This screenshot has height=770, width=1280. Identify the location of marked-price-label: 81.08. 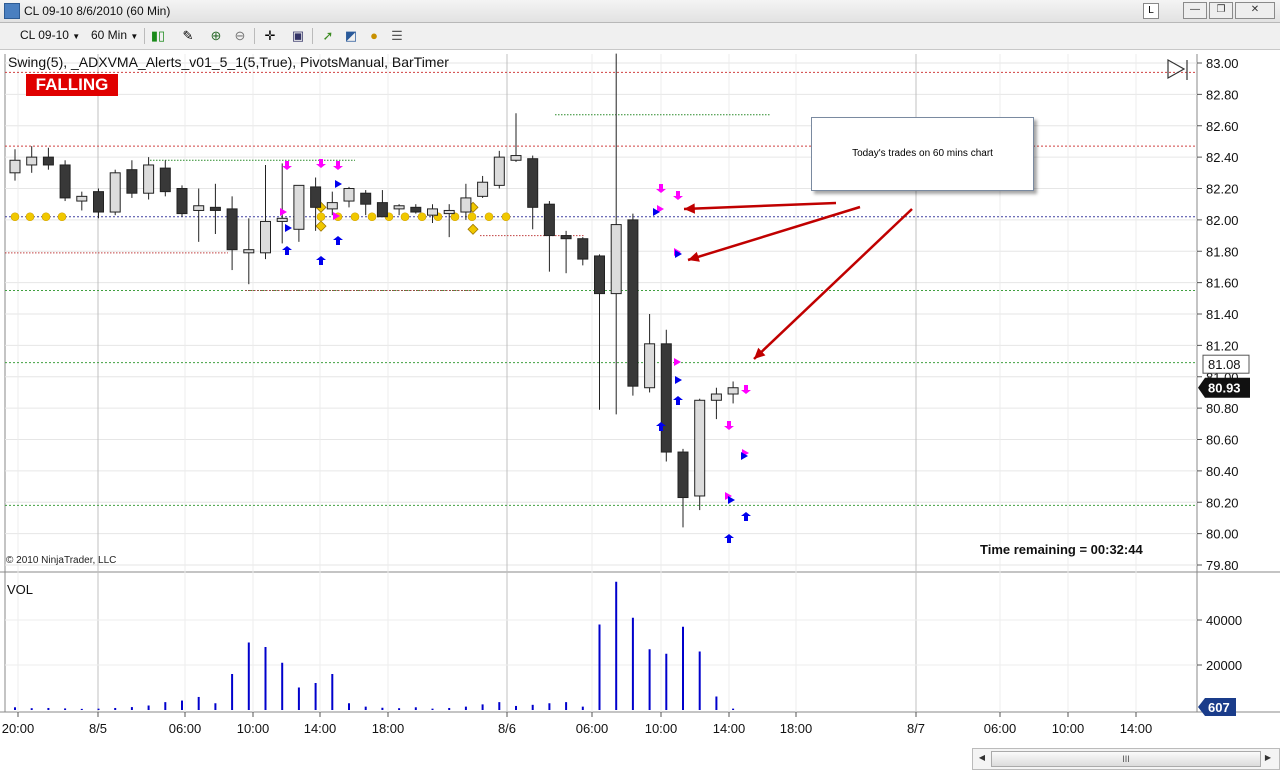
(1224, 364).